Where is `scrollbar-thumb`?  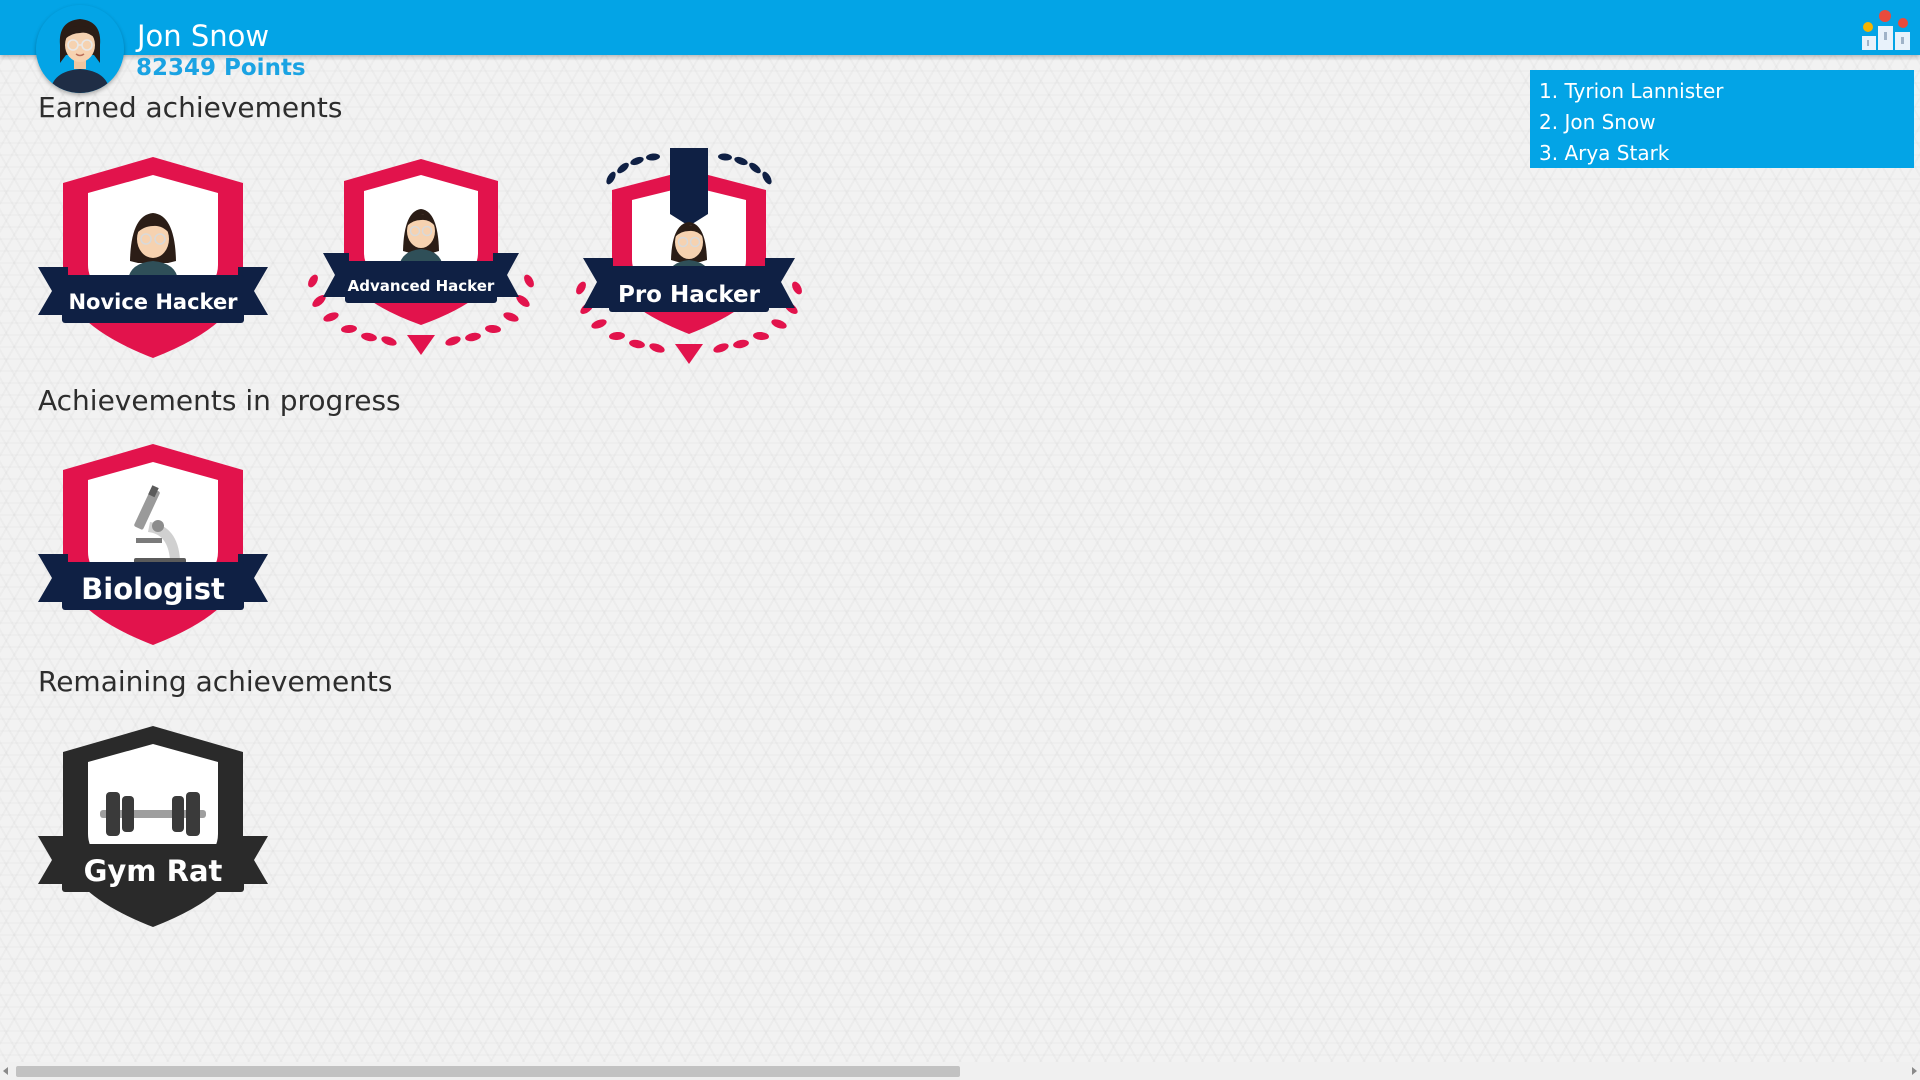 scrollbar-thumb is located at coordinates (488, 1071).